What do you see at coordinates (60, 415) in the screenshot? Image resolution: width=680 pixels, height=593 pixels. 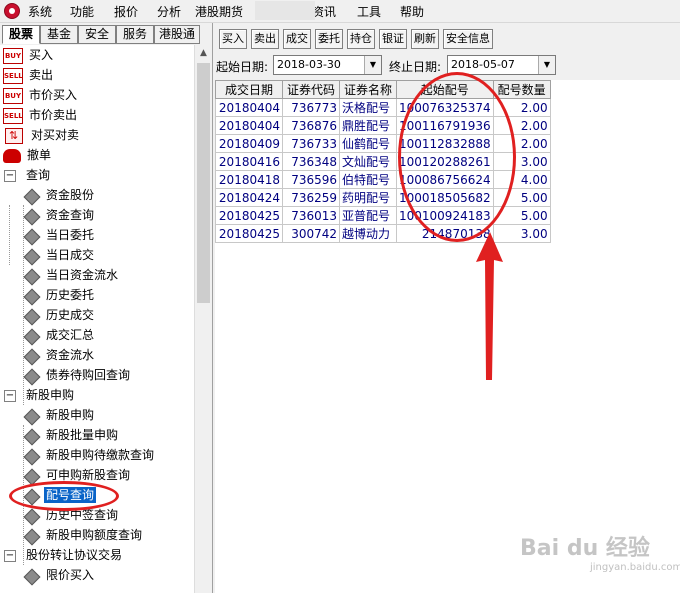 I see `tree-item-ipo-1: 新股申购` at bounding box center [60, 415].